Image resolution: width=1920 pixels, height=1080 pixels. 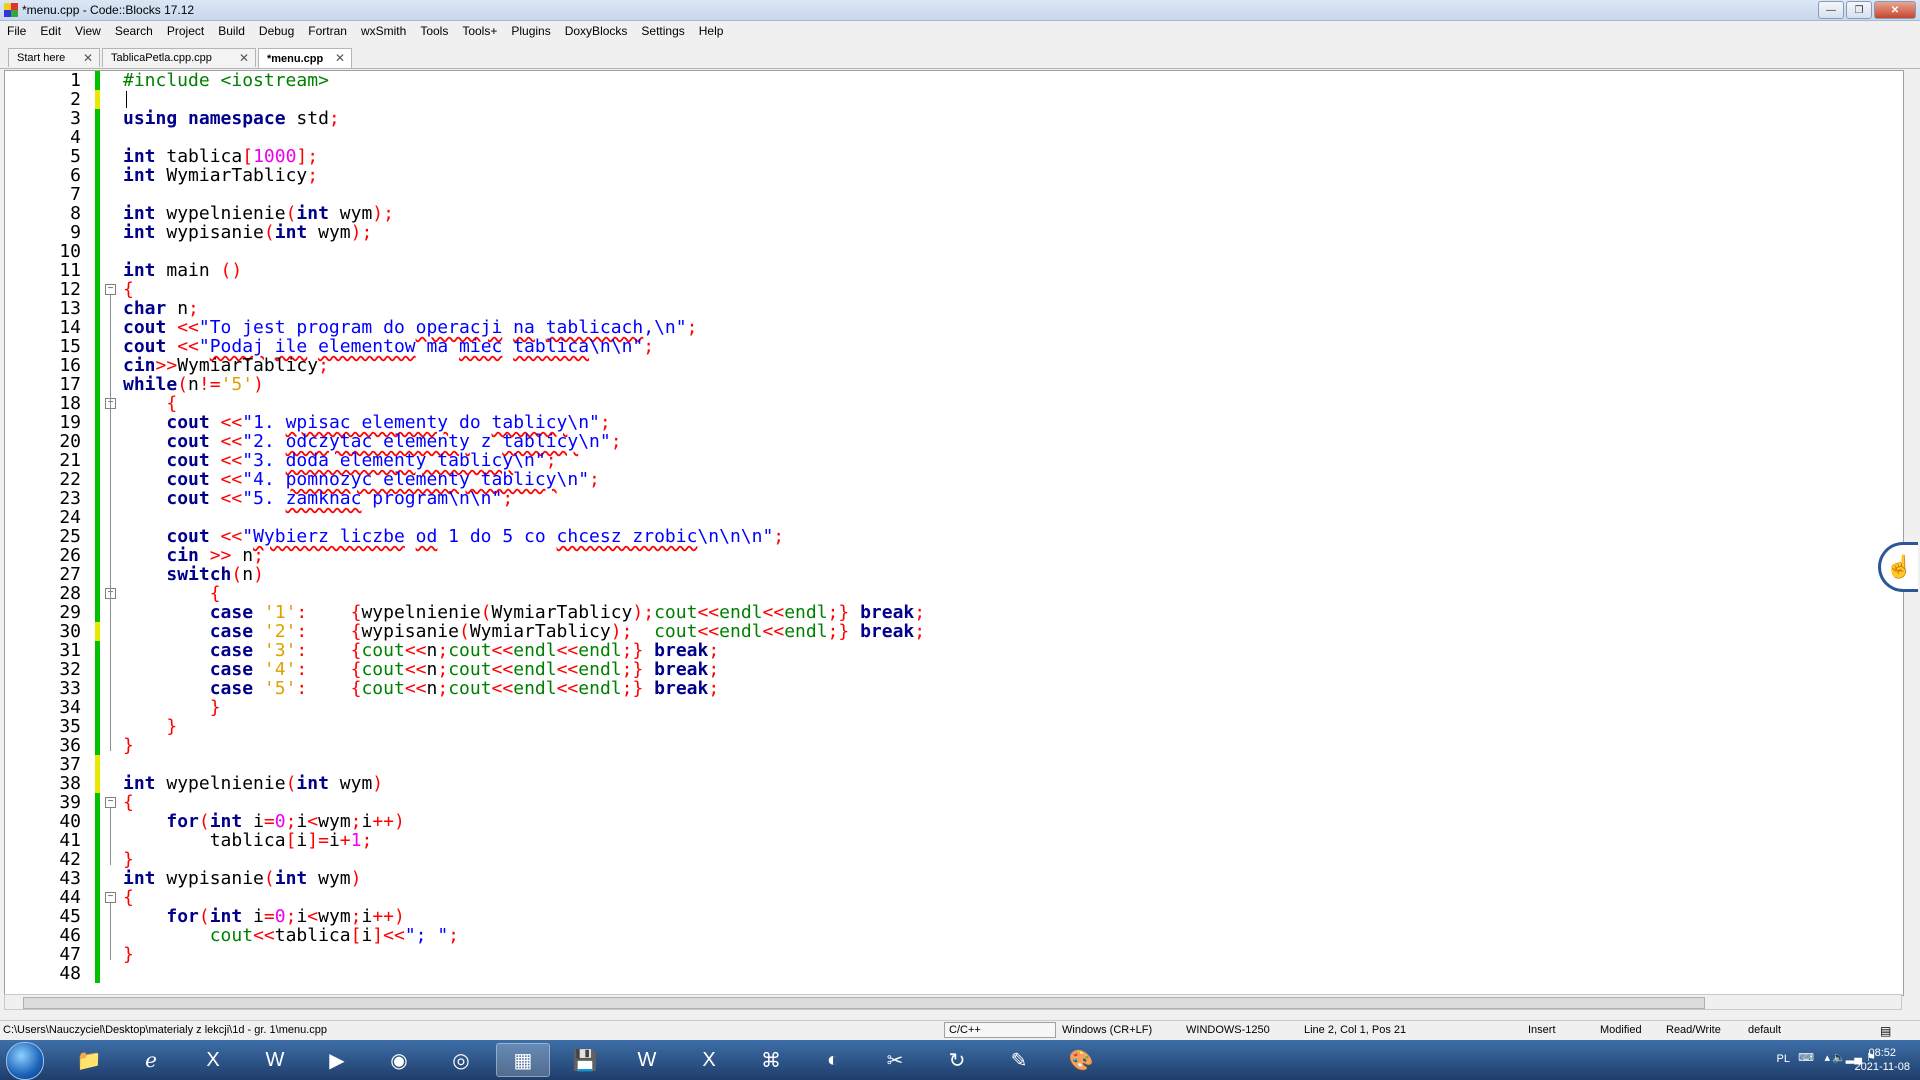 What do you see at coordinates (361, 479) in the screenshot?
I see `code-line: cout <<"4. pomnozyc elementy tablicy\n";` at bounding box center [361, 479].